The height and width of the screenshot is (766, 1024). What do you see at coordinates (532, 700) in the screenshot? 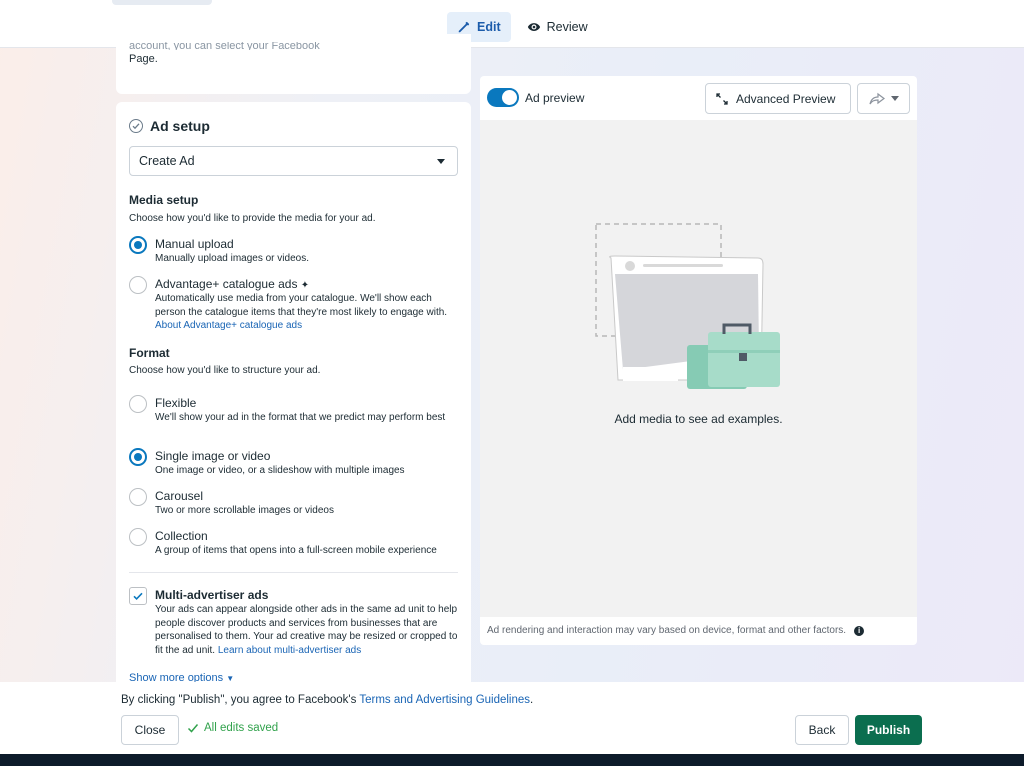
I see `terms-suffix: .` at bounding box center [532, 700].